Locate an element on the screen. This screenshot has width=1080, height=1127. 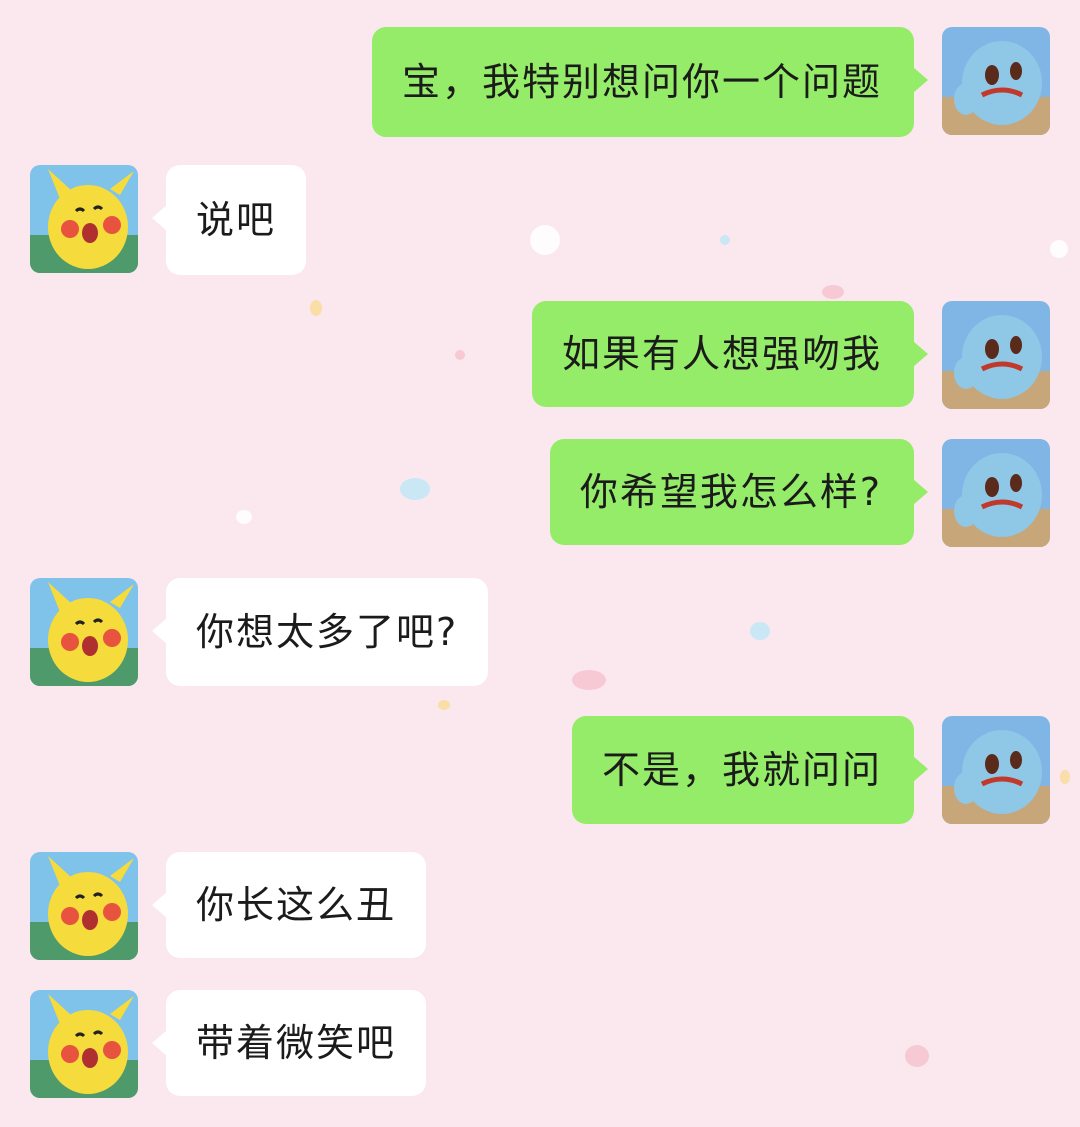
message-bubble: 你想太多了吧? is located at coordinates (320, 632).